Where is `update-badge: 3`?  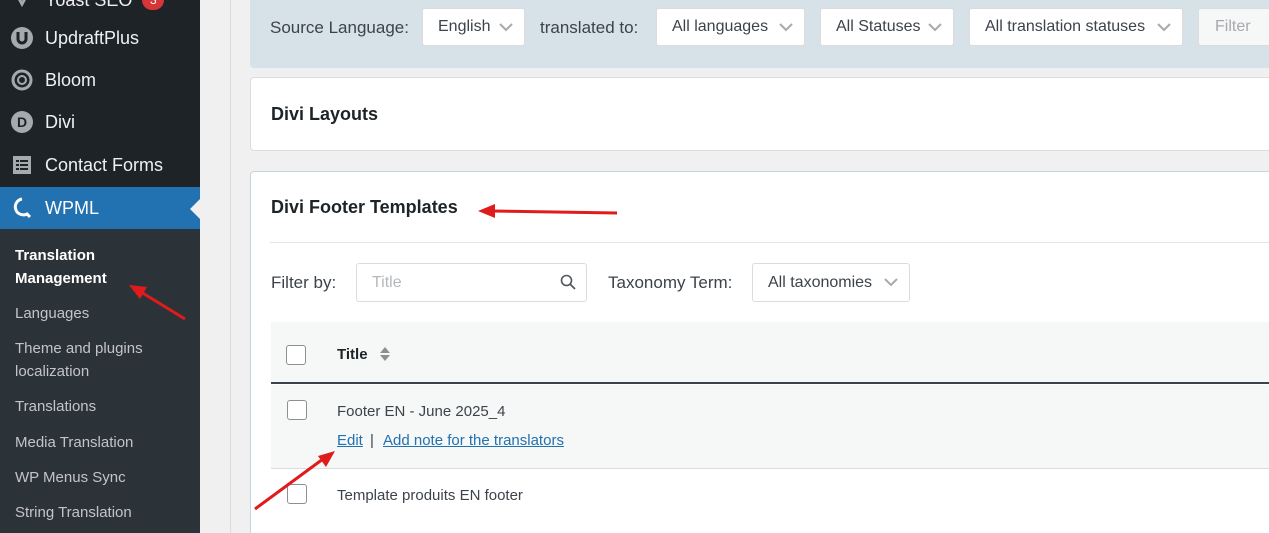
update-badge: 3 is located at coordinates (153, 5).